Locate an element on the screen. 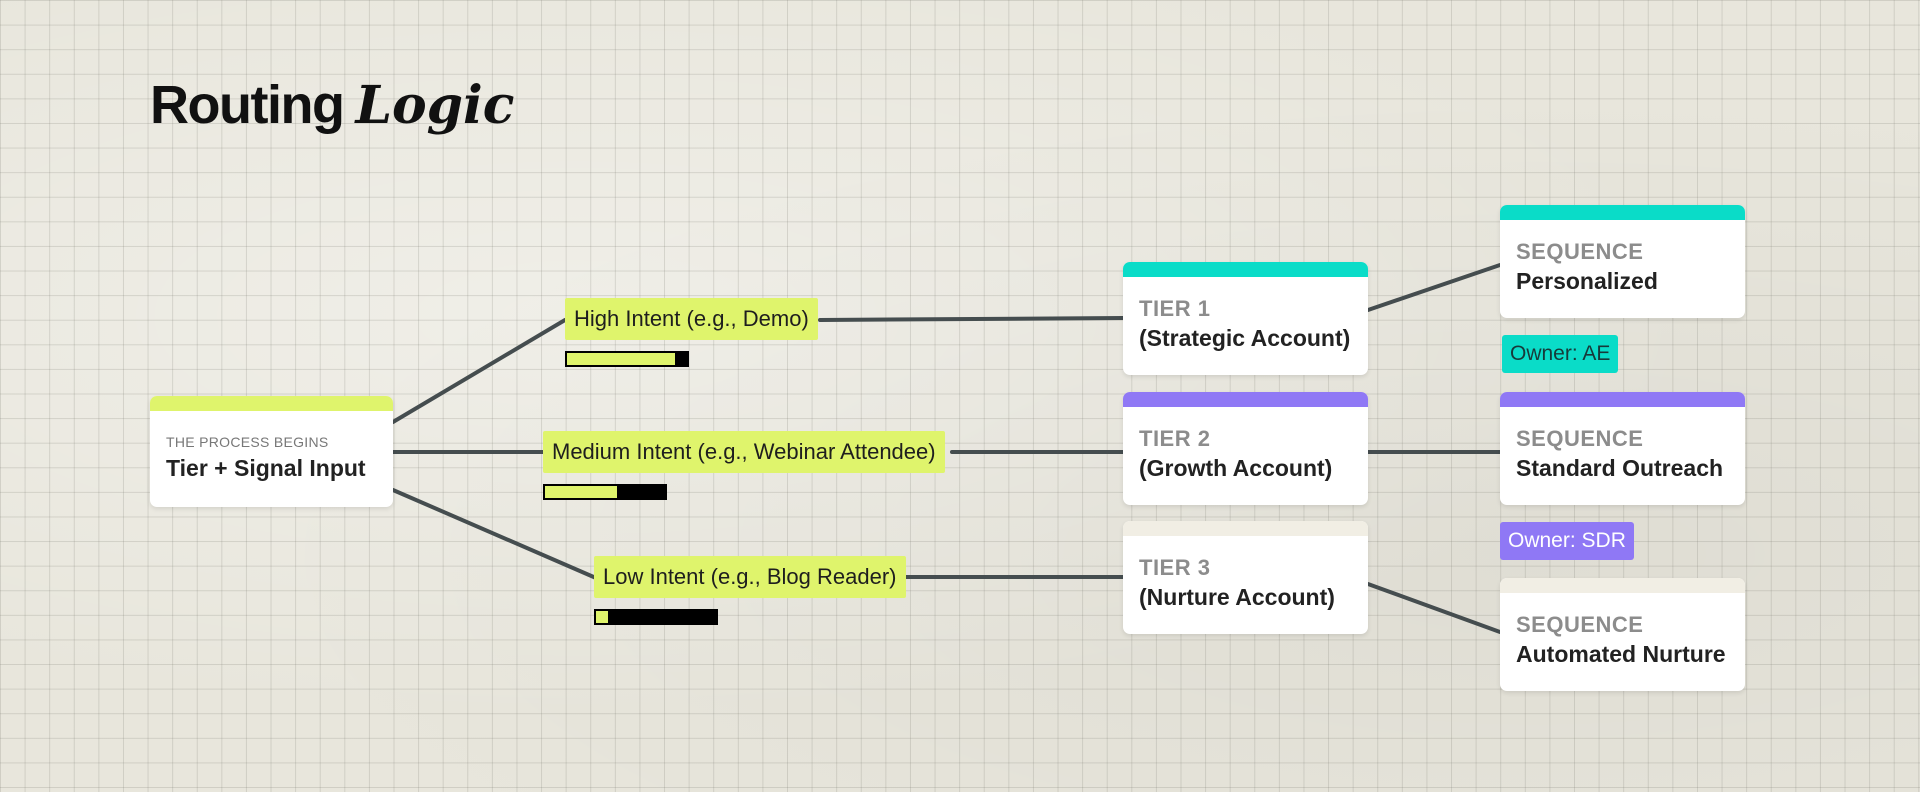 This screenshot has height=792, width=1920. connector-start-low is located at coordinates (494, 534).